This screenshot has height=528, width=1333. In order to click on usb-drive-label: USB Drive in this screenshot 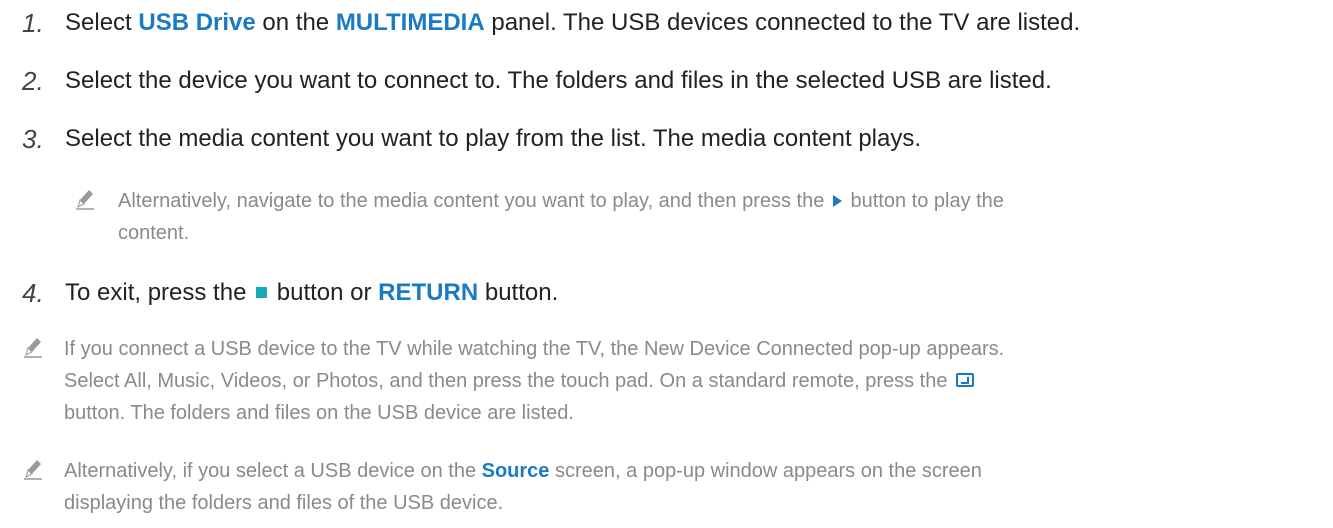, I will do `click(197, 22)`.